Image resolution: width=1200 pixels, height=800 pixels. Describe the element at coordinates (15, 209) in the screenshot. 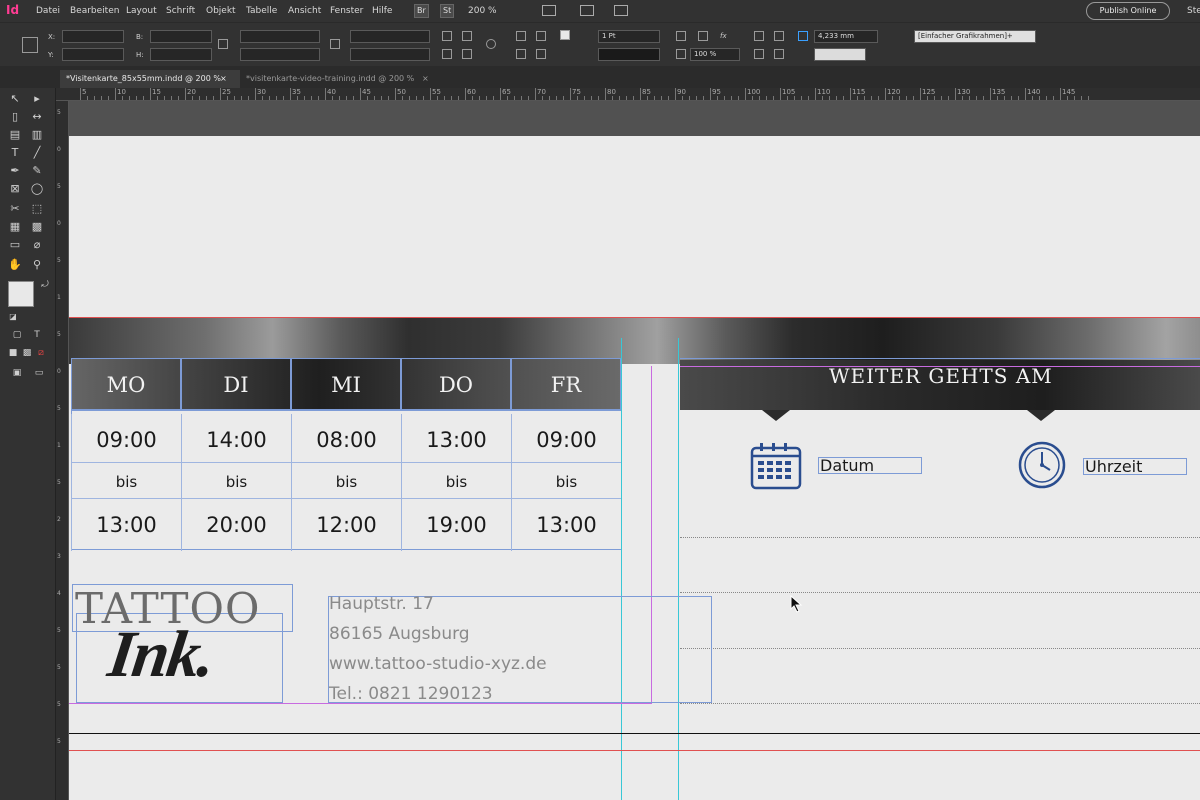

I see `scissors-tool-icon: ✂` at that location.